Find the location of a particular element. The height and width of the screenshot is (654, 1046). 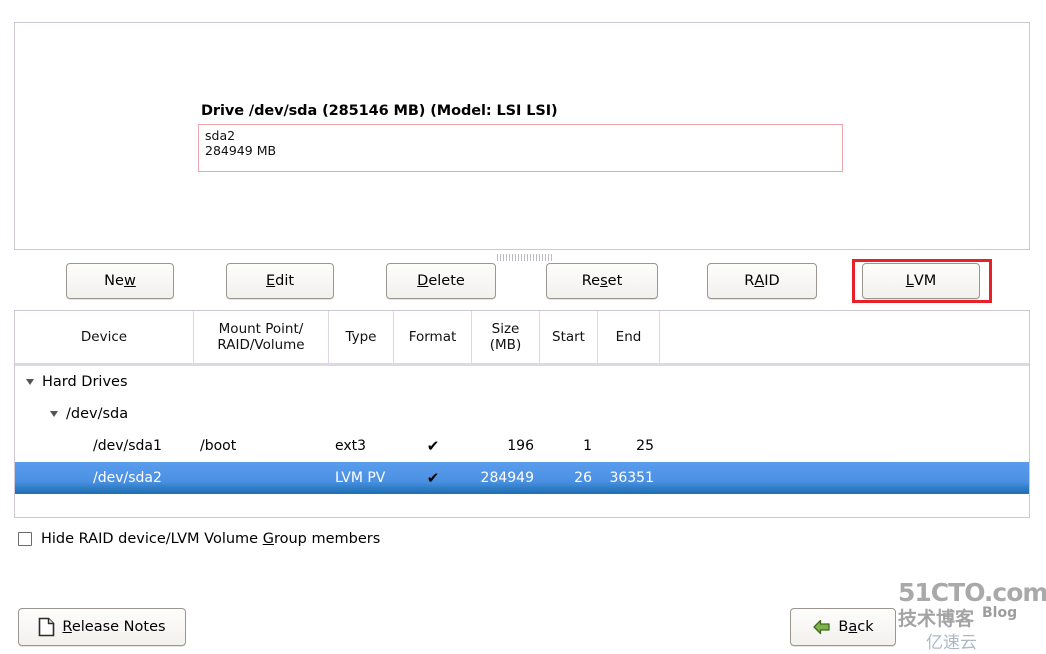

cell-size: 196 is located at coordinates (520, 446).